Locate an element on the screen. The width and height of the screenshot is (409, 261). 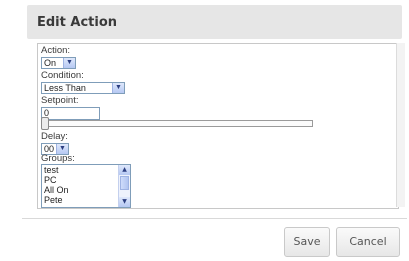
condition-select: Less Than ▼ is located at coordinates (83, 88).